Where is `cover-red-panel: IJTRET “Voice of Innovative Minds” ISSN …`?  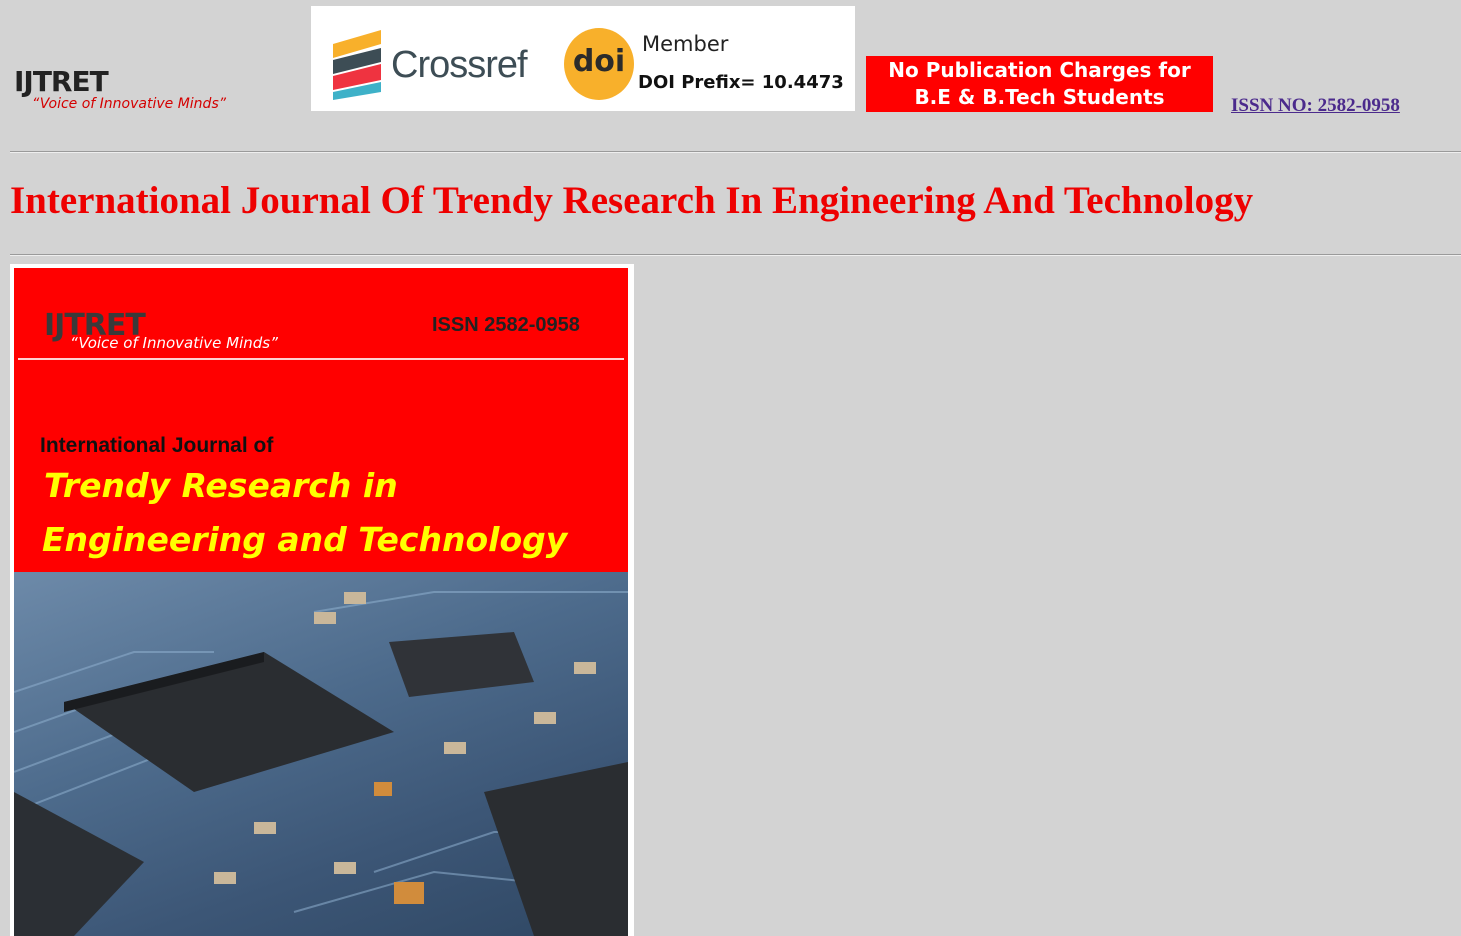 cover-red-panel: IJTRET “Voice of Innovative Minds” ISSN … is located at coordinates (321, 420).